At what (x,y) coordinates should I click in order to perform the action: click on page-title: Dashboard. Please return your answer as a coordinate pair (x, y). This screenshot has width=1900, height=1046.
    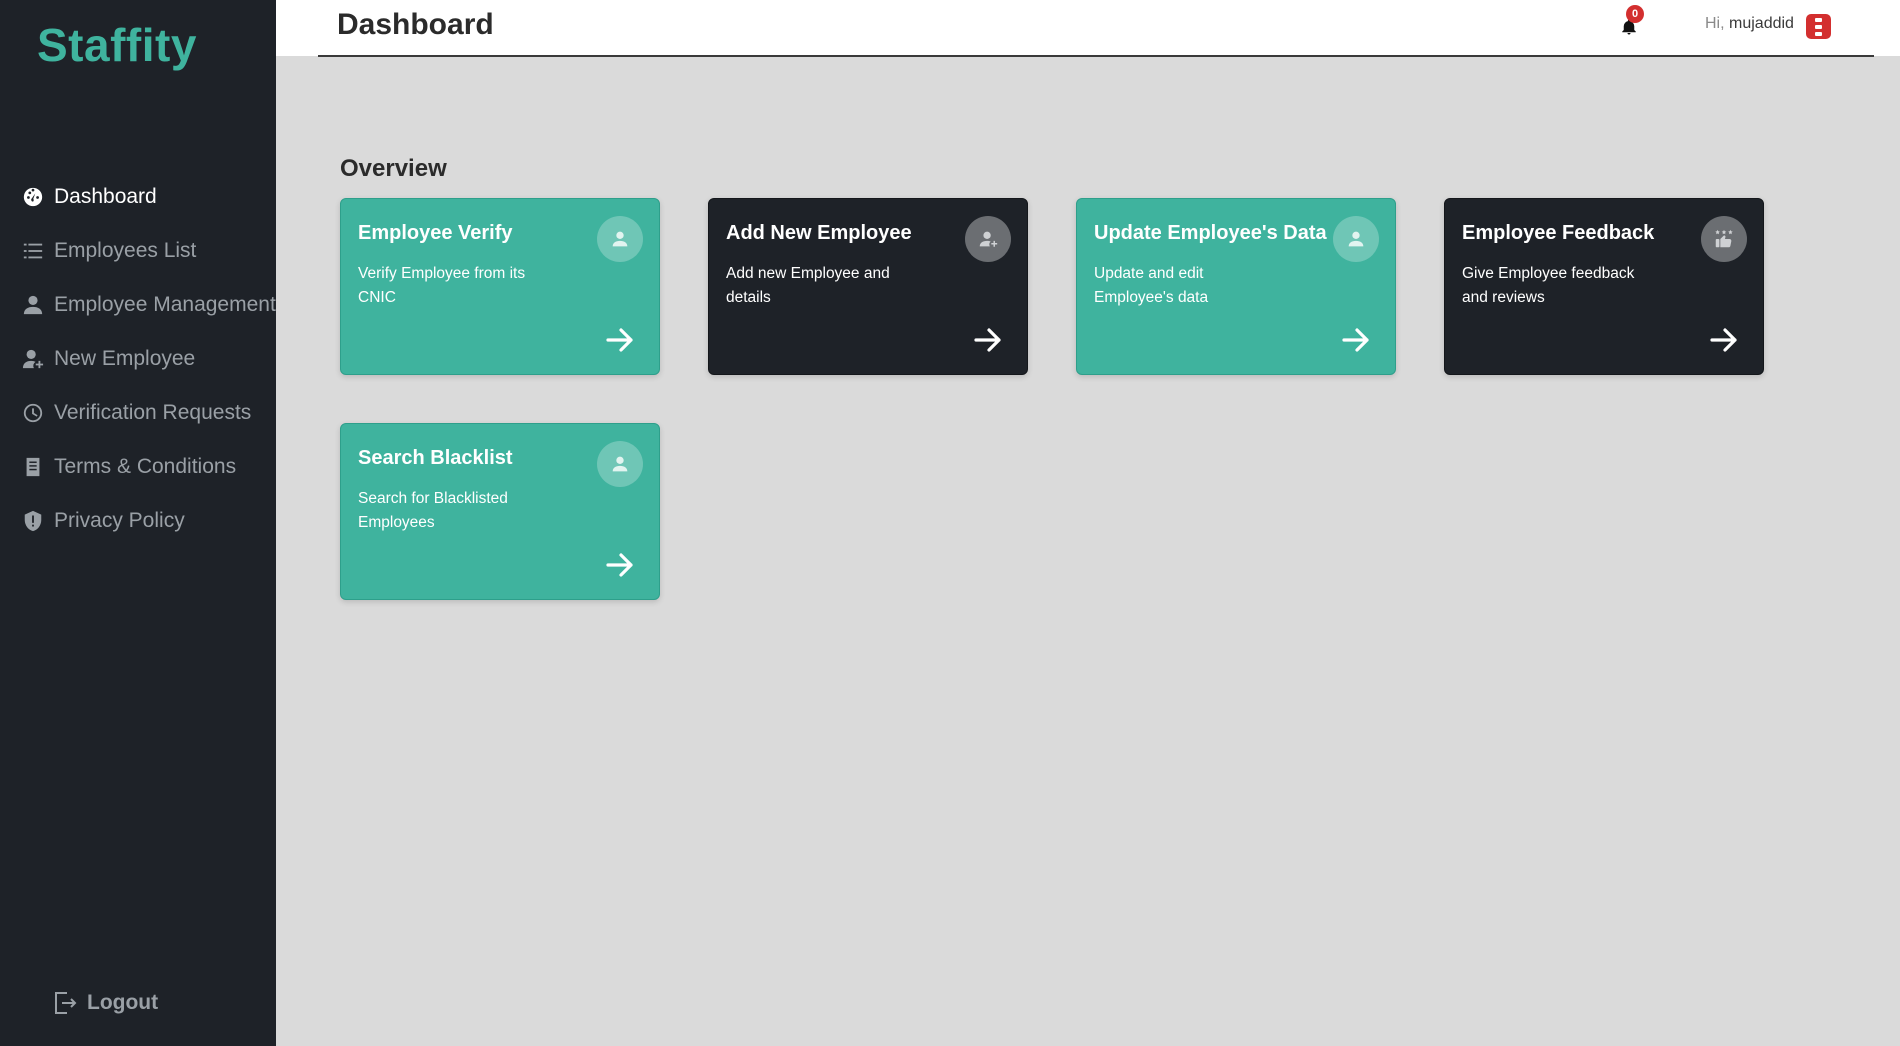
    Looking at the image, I should click on (415, 24).